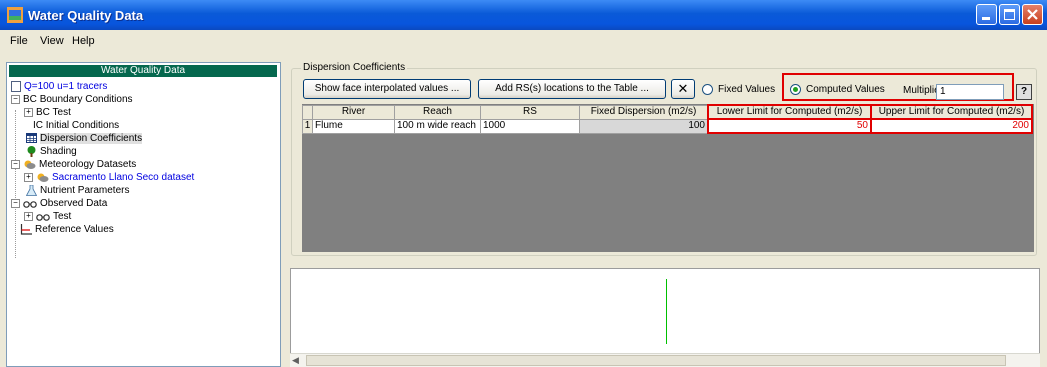  I want to click on plot-line, so click(666, 311).